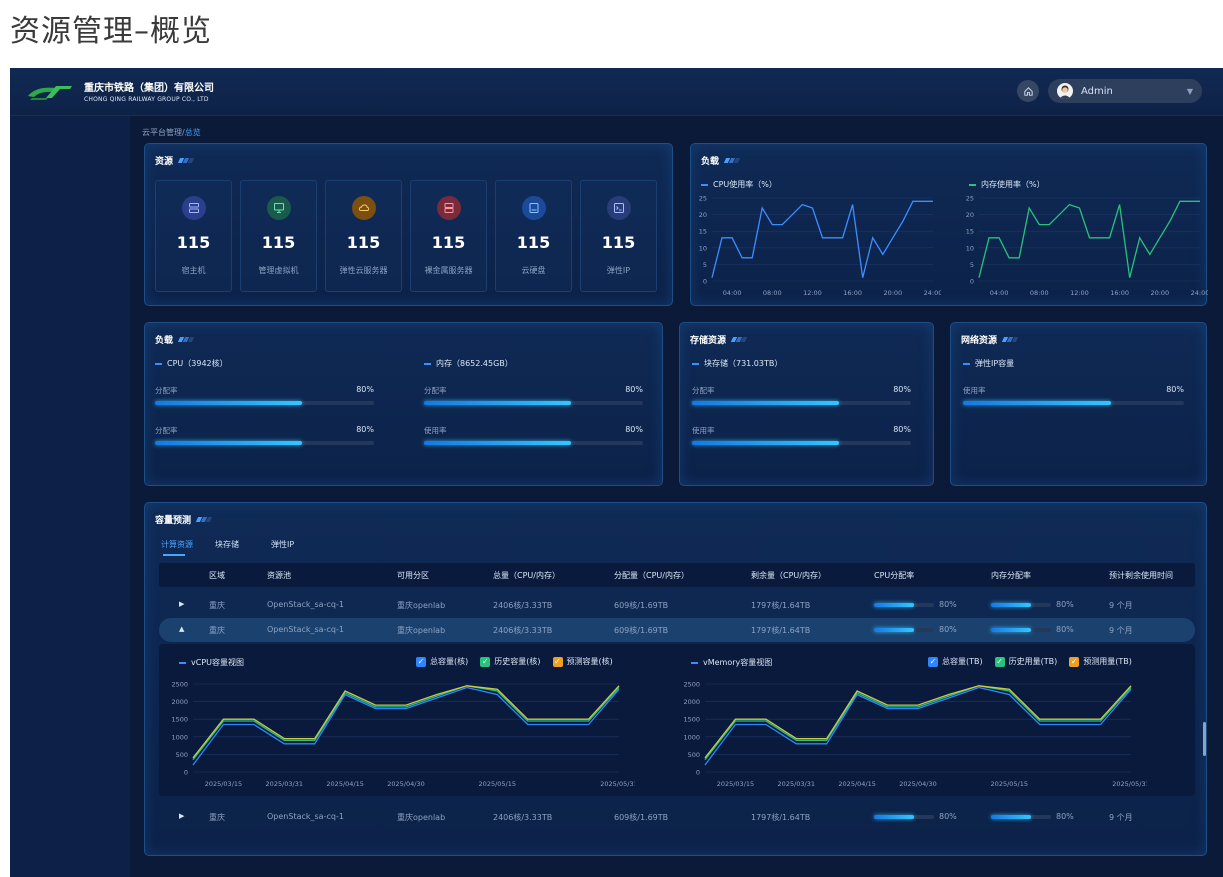 The height and width of the screenshot is (877, 1223). Describe the element at coordinates (1011, 575) in the screenshot. I see `col-mem-rate: 内存分配率` at that location.